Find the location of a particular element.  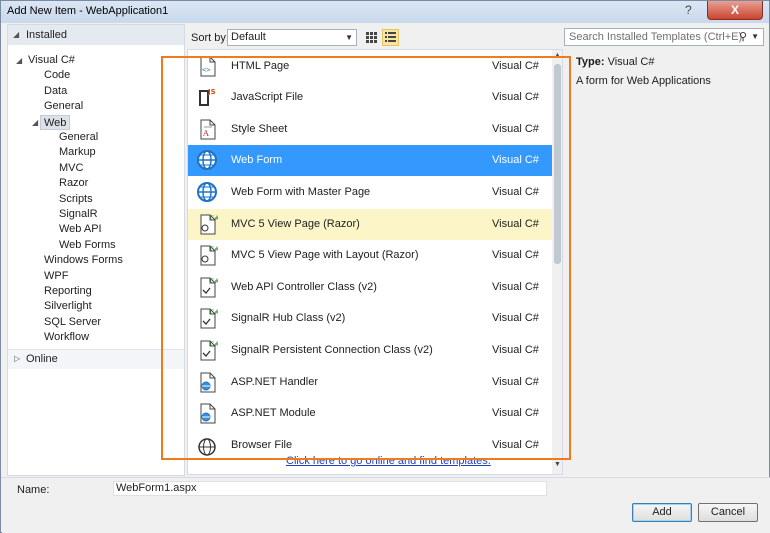

tree-item: Scripts is located at coordinates (76, 199).